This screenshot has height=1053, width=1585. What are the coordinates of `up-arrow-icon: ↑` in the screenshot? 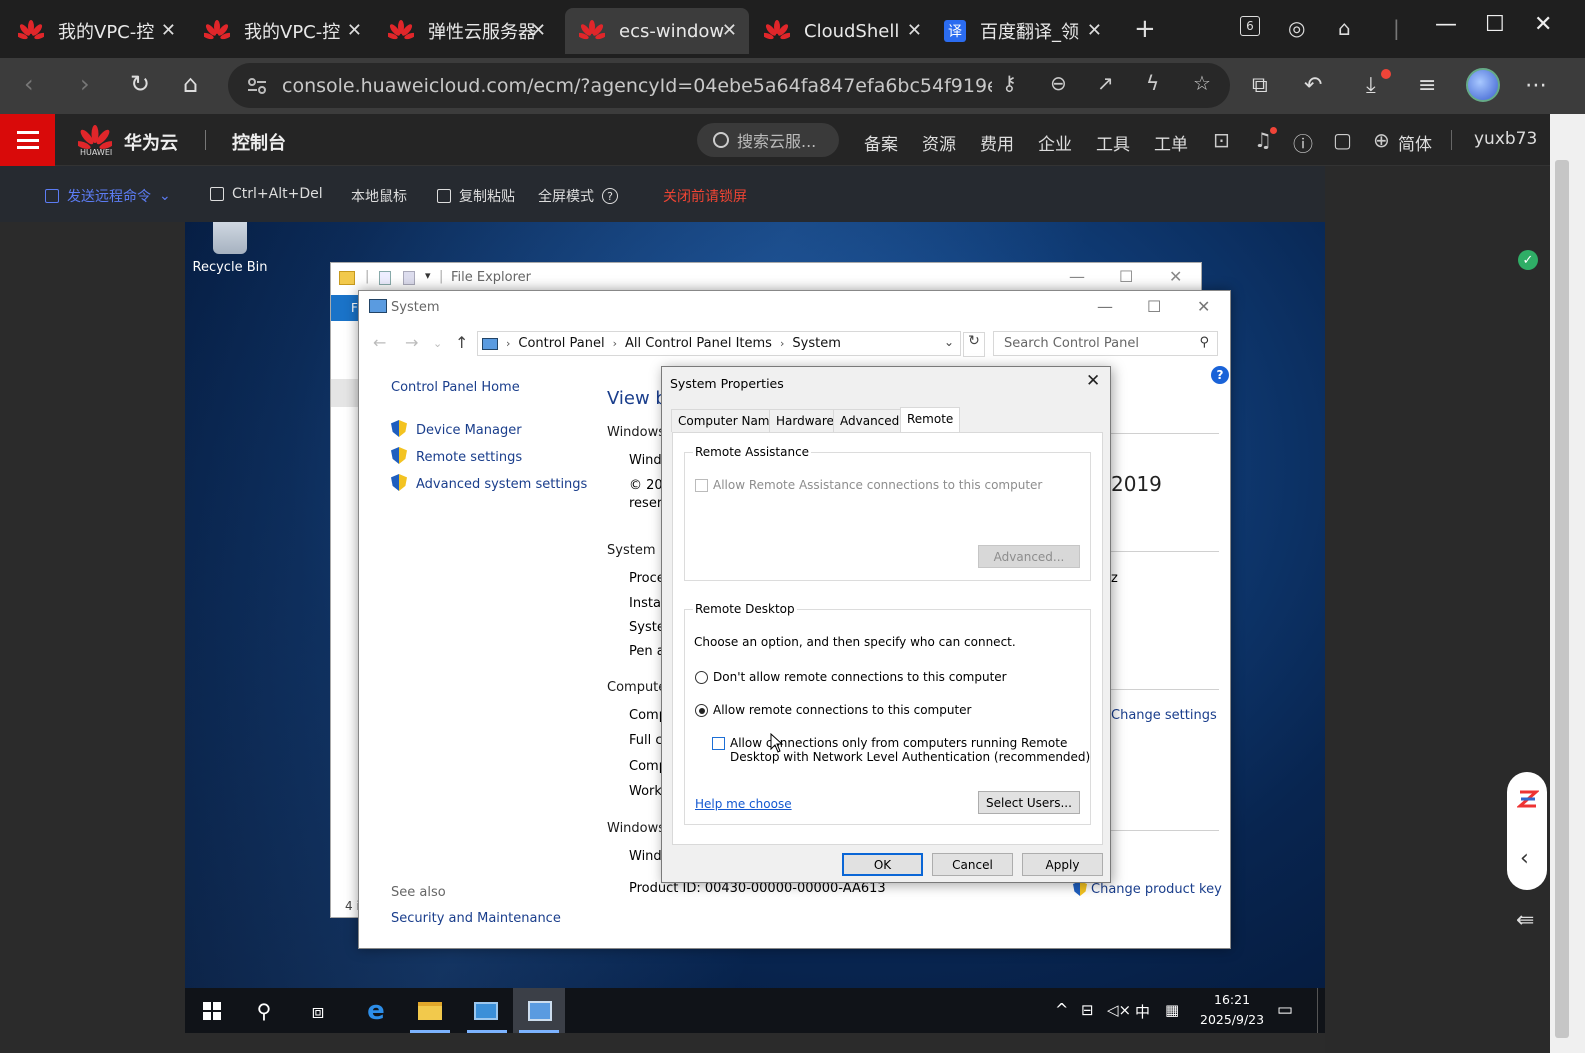 It's located at (461, 342).